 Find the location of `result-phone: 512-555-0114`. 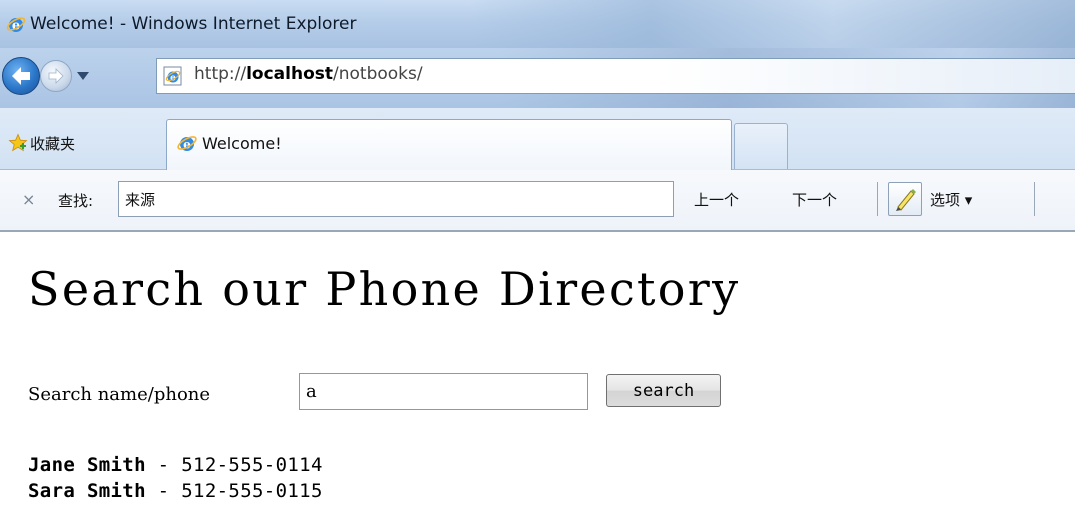

result-phone: 512-555-0114 is located at coordinates (252, 465).